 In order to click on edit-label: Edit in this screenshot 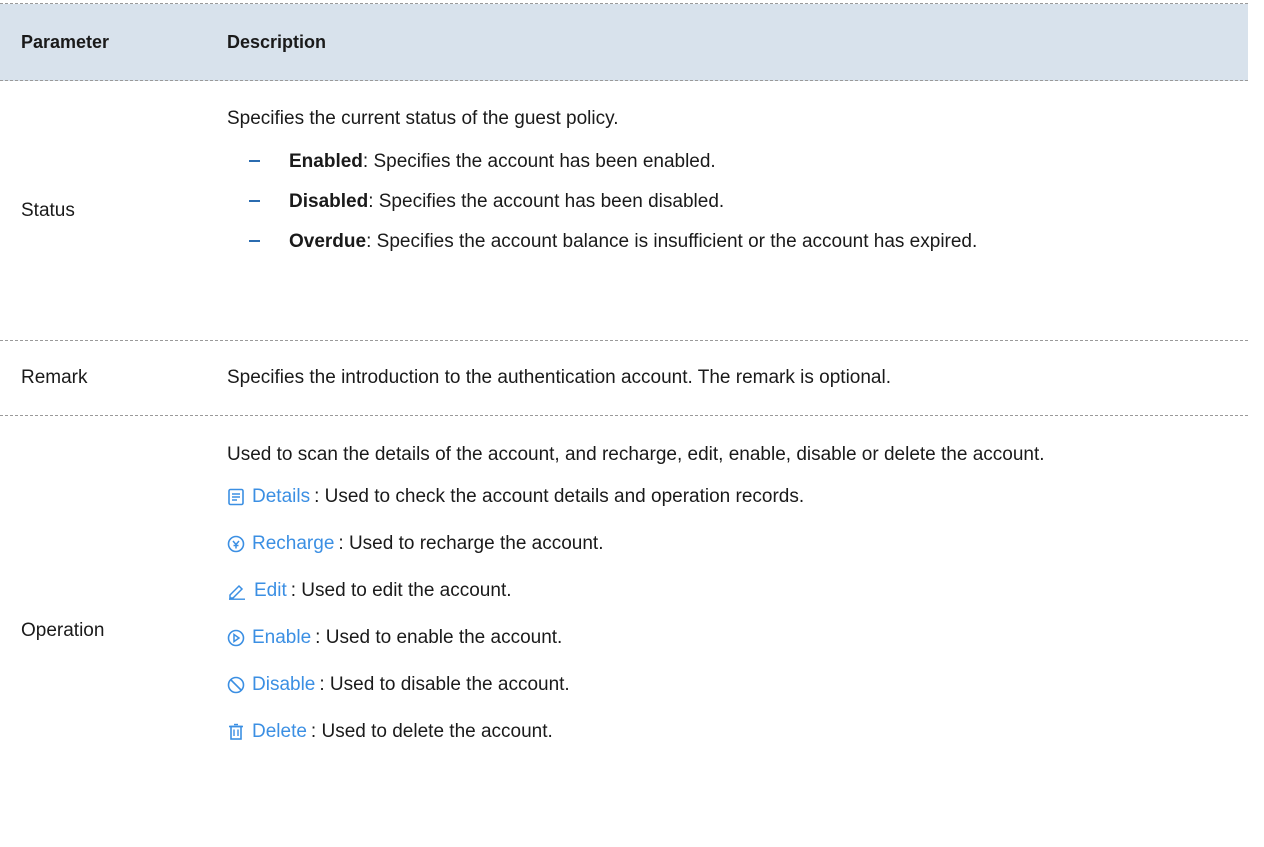, I will do `click(270, 590)`.